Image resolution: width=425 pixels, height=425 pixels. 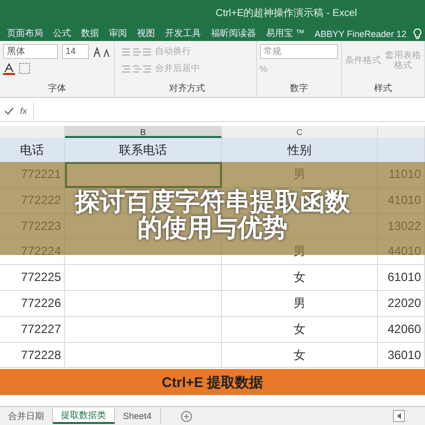 What do you see at coordinates (9, 68) in the screenshot?
I see `font-color-icon` at bounding box center [9, 68].